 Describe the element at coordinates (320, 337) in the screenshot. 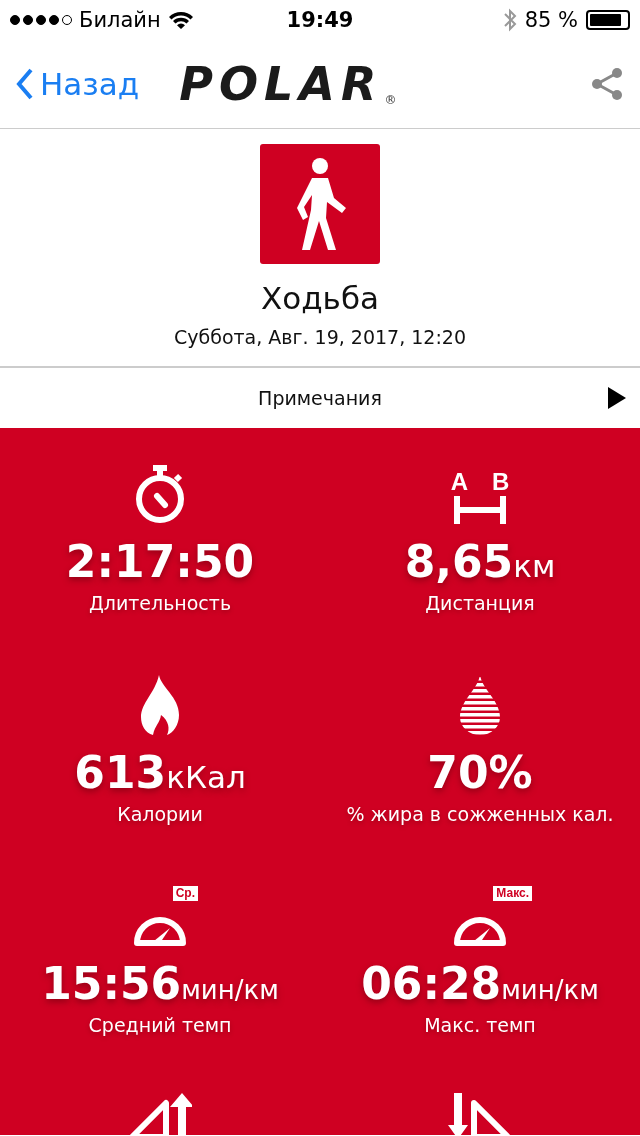

I see `activity-date: Суббота, Авг. 19, 2017, 12:20` at that location.